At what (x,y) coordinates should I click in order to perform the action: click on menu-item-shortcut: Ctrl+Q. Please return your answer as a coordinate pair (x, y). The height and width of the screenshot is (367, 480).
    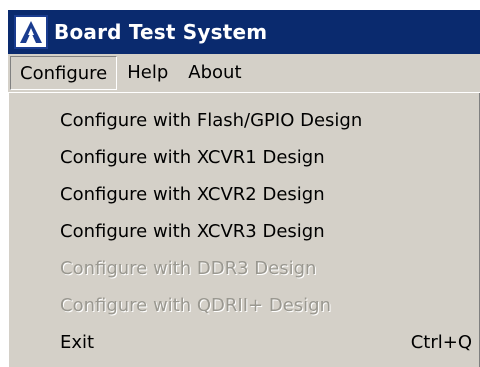
    Looking at the image, I should click on (441, 342).